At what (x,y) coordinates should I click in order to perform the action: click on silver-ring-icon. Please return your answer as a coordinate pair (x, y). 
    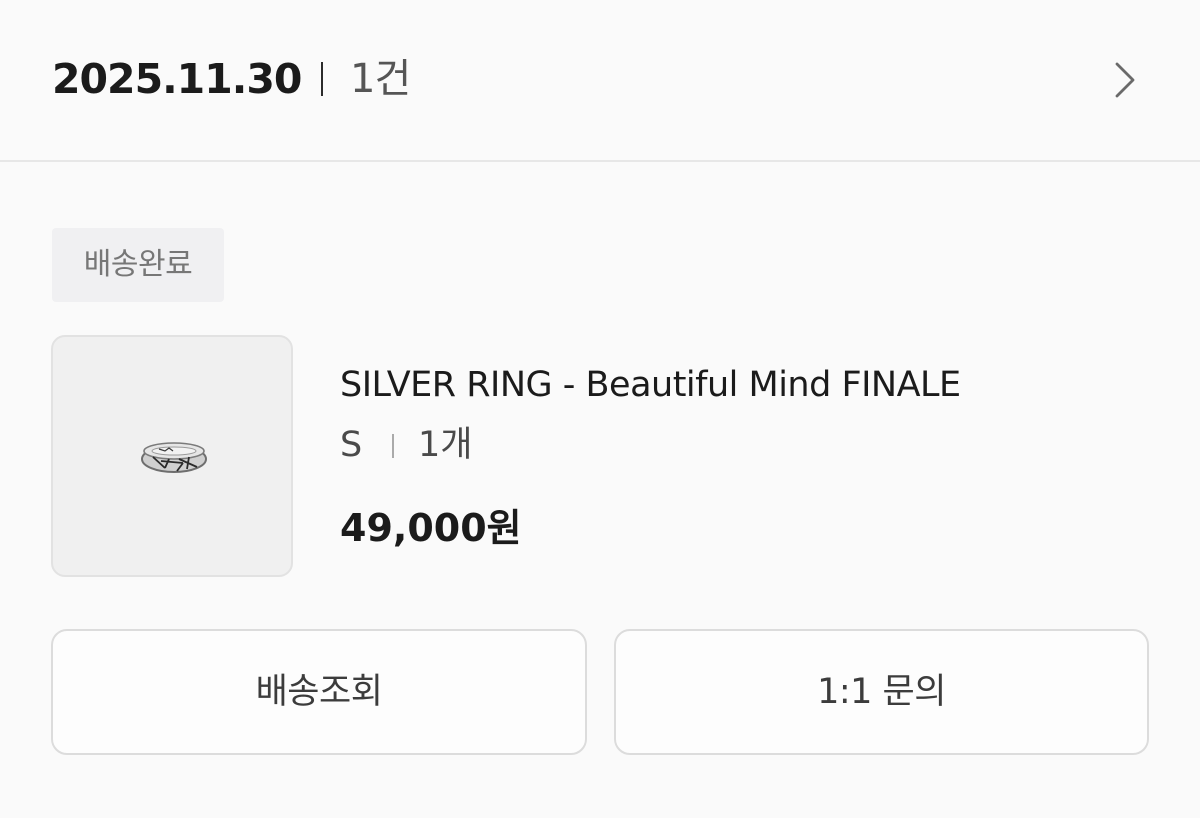
    Looking at the image, I should click on (174, 457).